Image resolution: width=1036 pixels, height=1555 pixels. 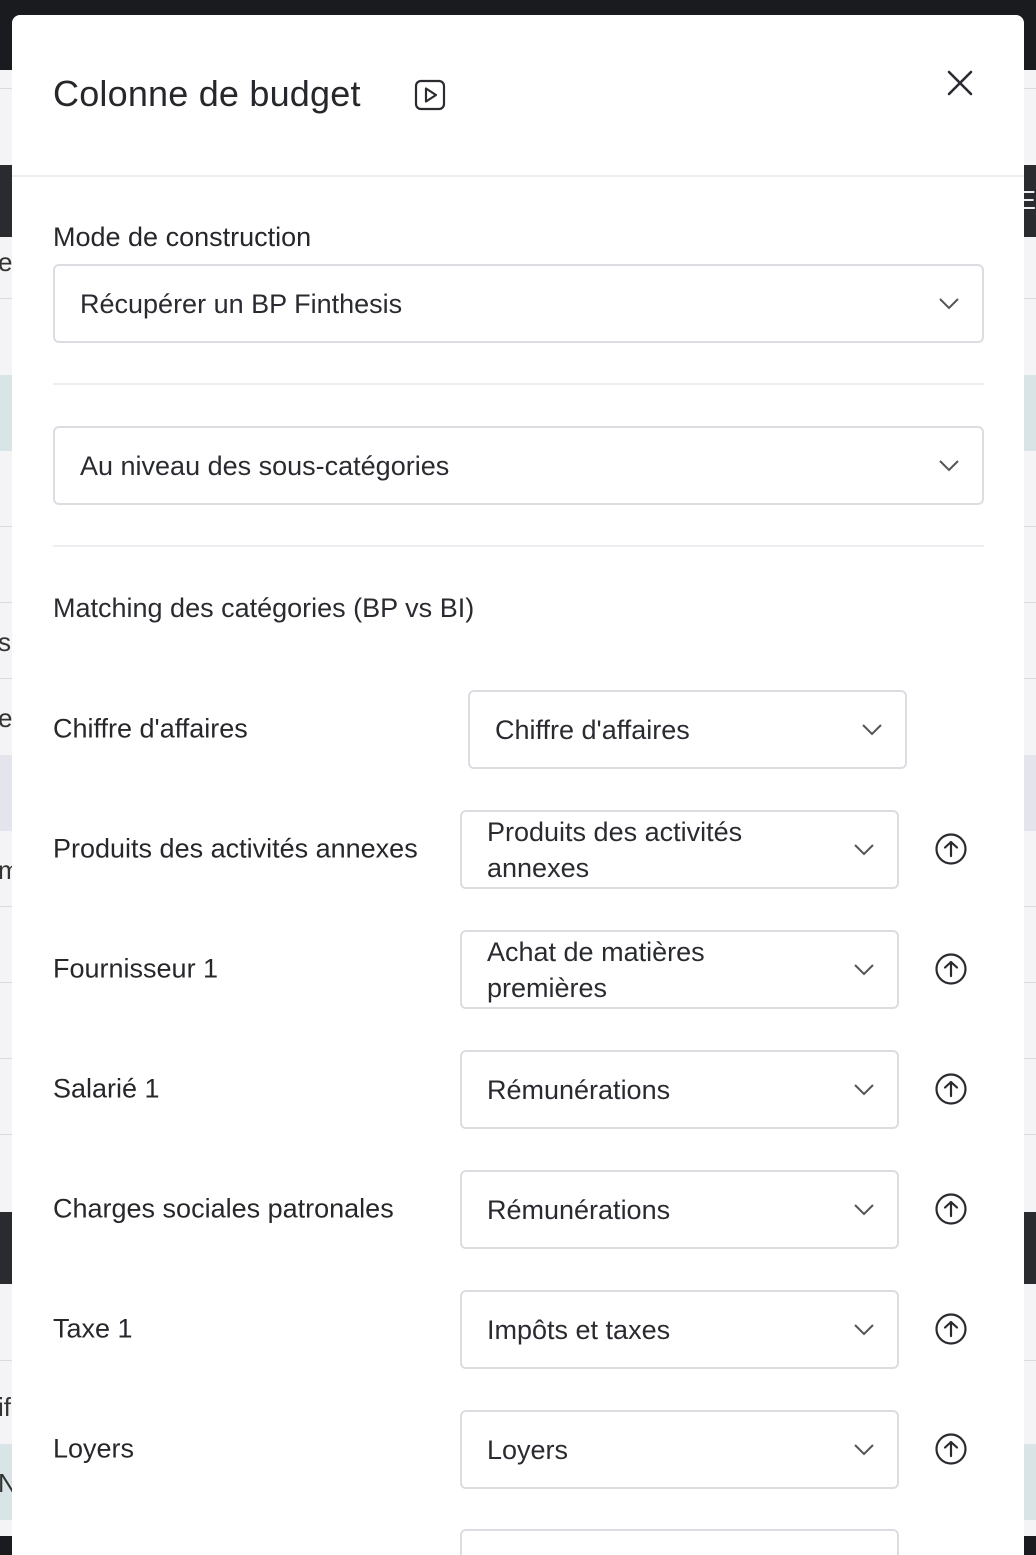 I want to click on construction-mode-value: Récupérer un BP Finthesis, so click(x=241, y=303).